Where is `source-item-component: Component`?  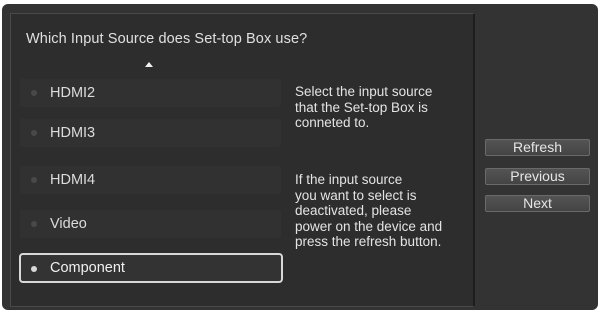
source-item-component: Component is located at coordinates (151, 268).